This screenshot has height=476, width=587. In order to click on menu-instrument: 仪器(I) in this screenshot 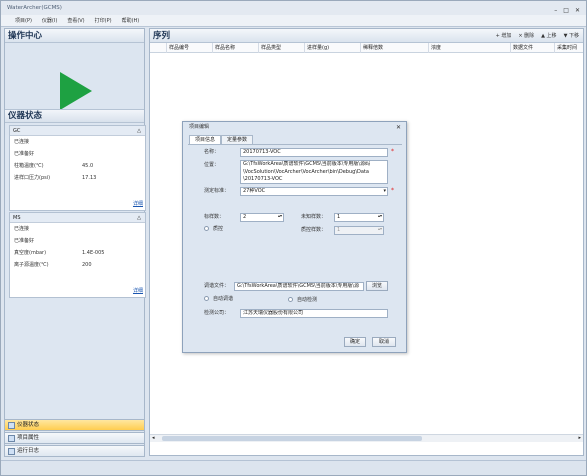, I will do `click(49, 20)`.